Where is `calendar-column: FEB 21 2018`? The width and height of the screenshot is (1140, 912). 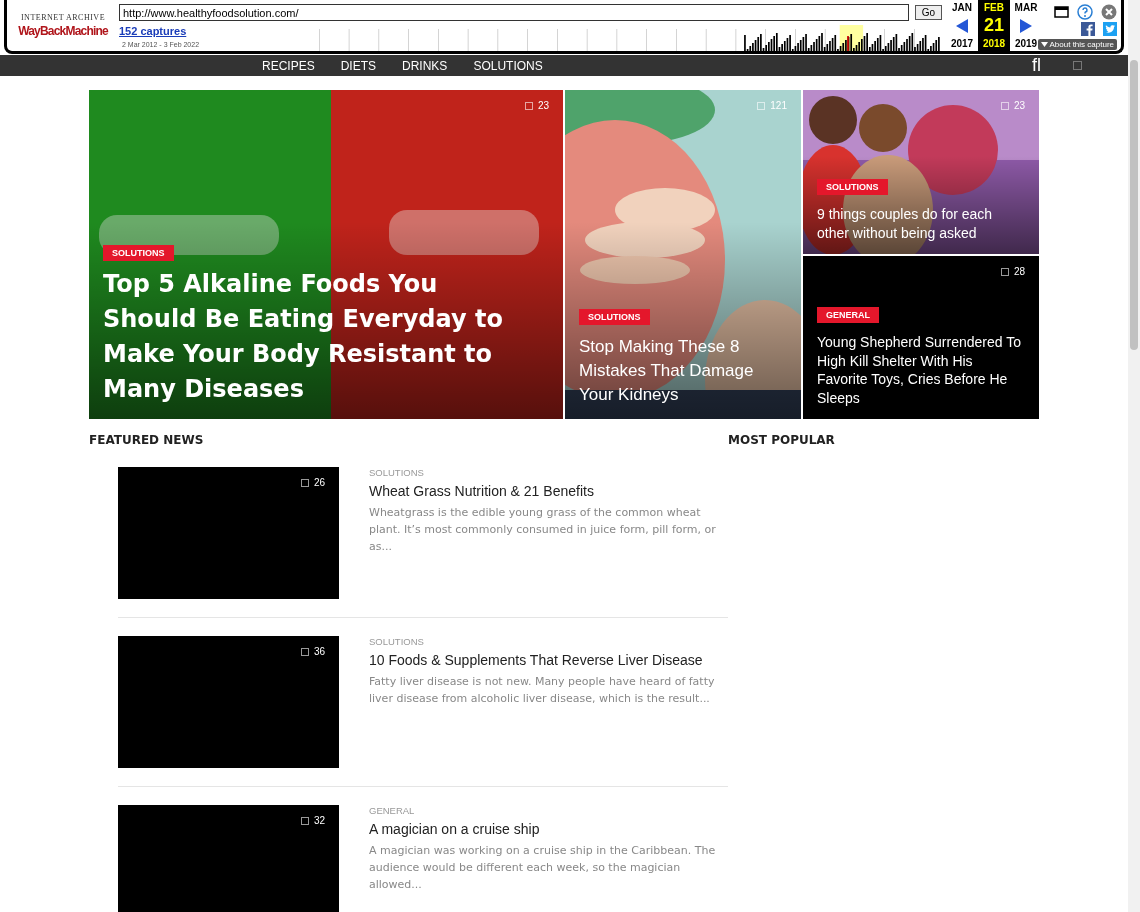
calendar-column: FEB 21 2018 is located at coordinates (994, 25).